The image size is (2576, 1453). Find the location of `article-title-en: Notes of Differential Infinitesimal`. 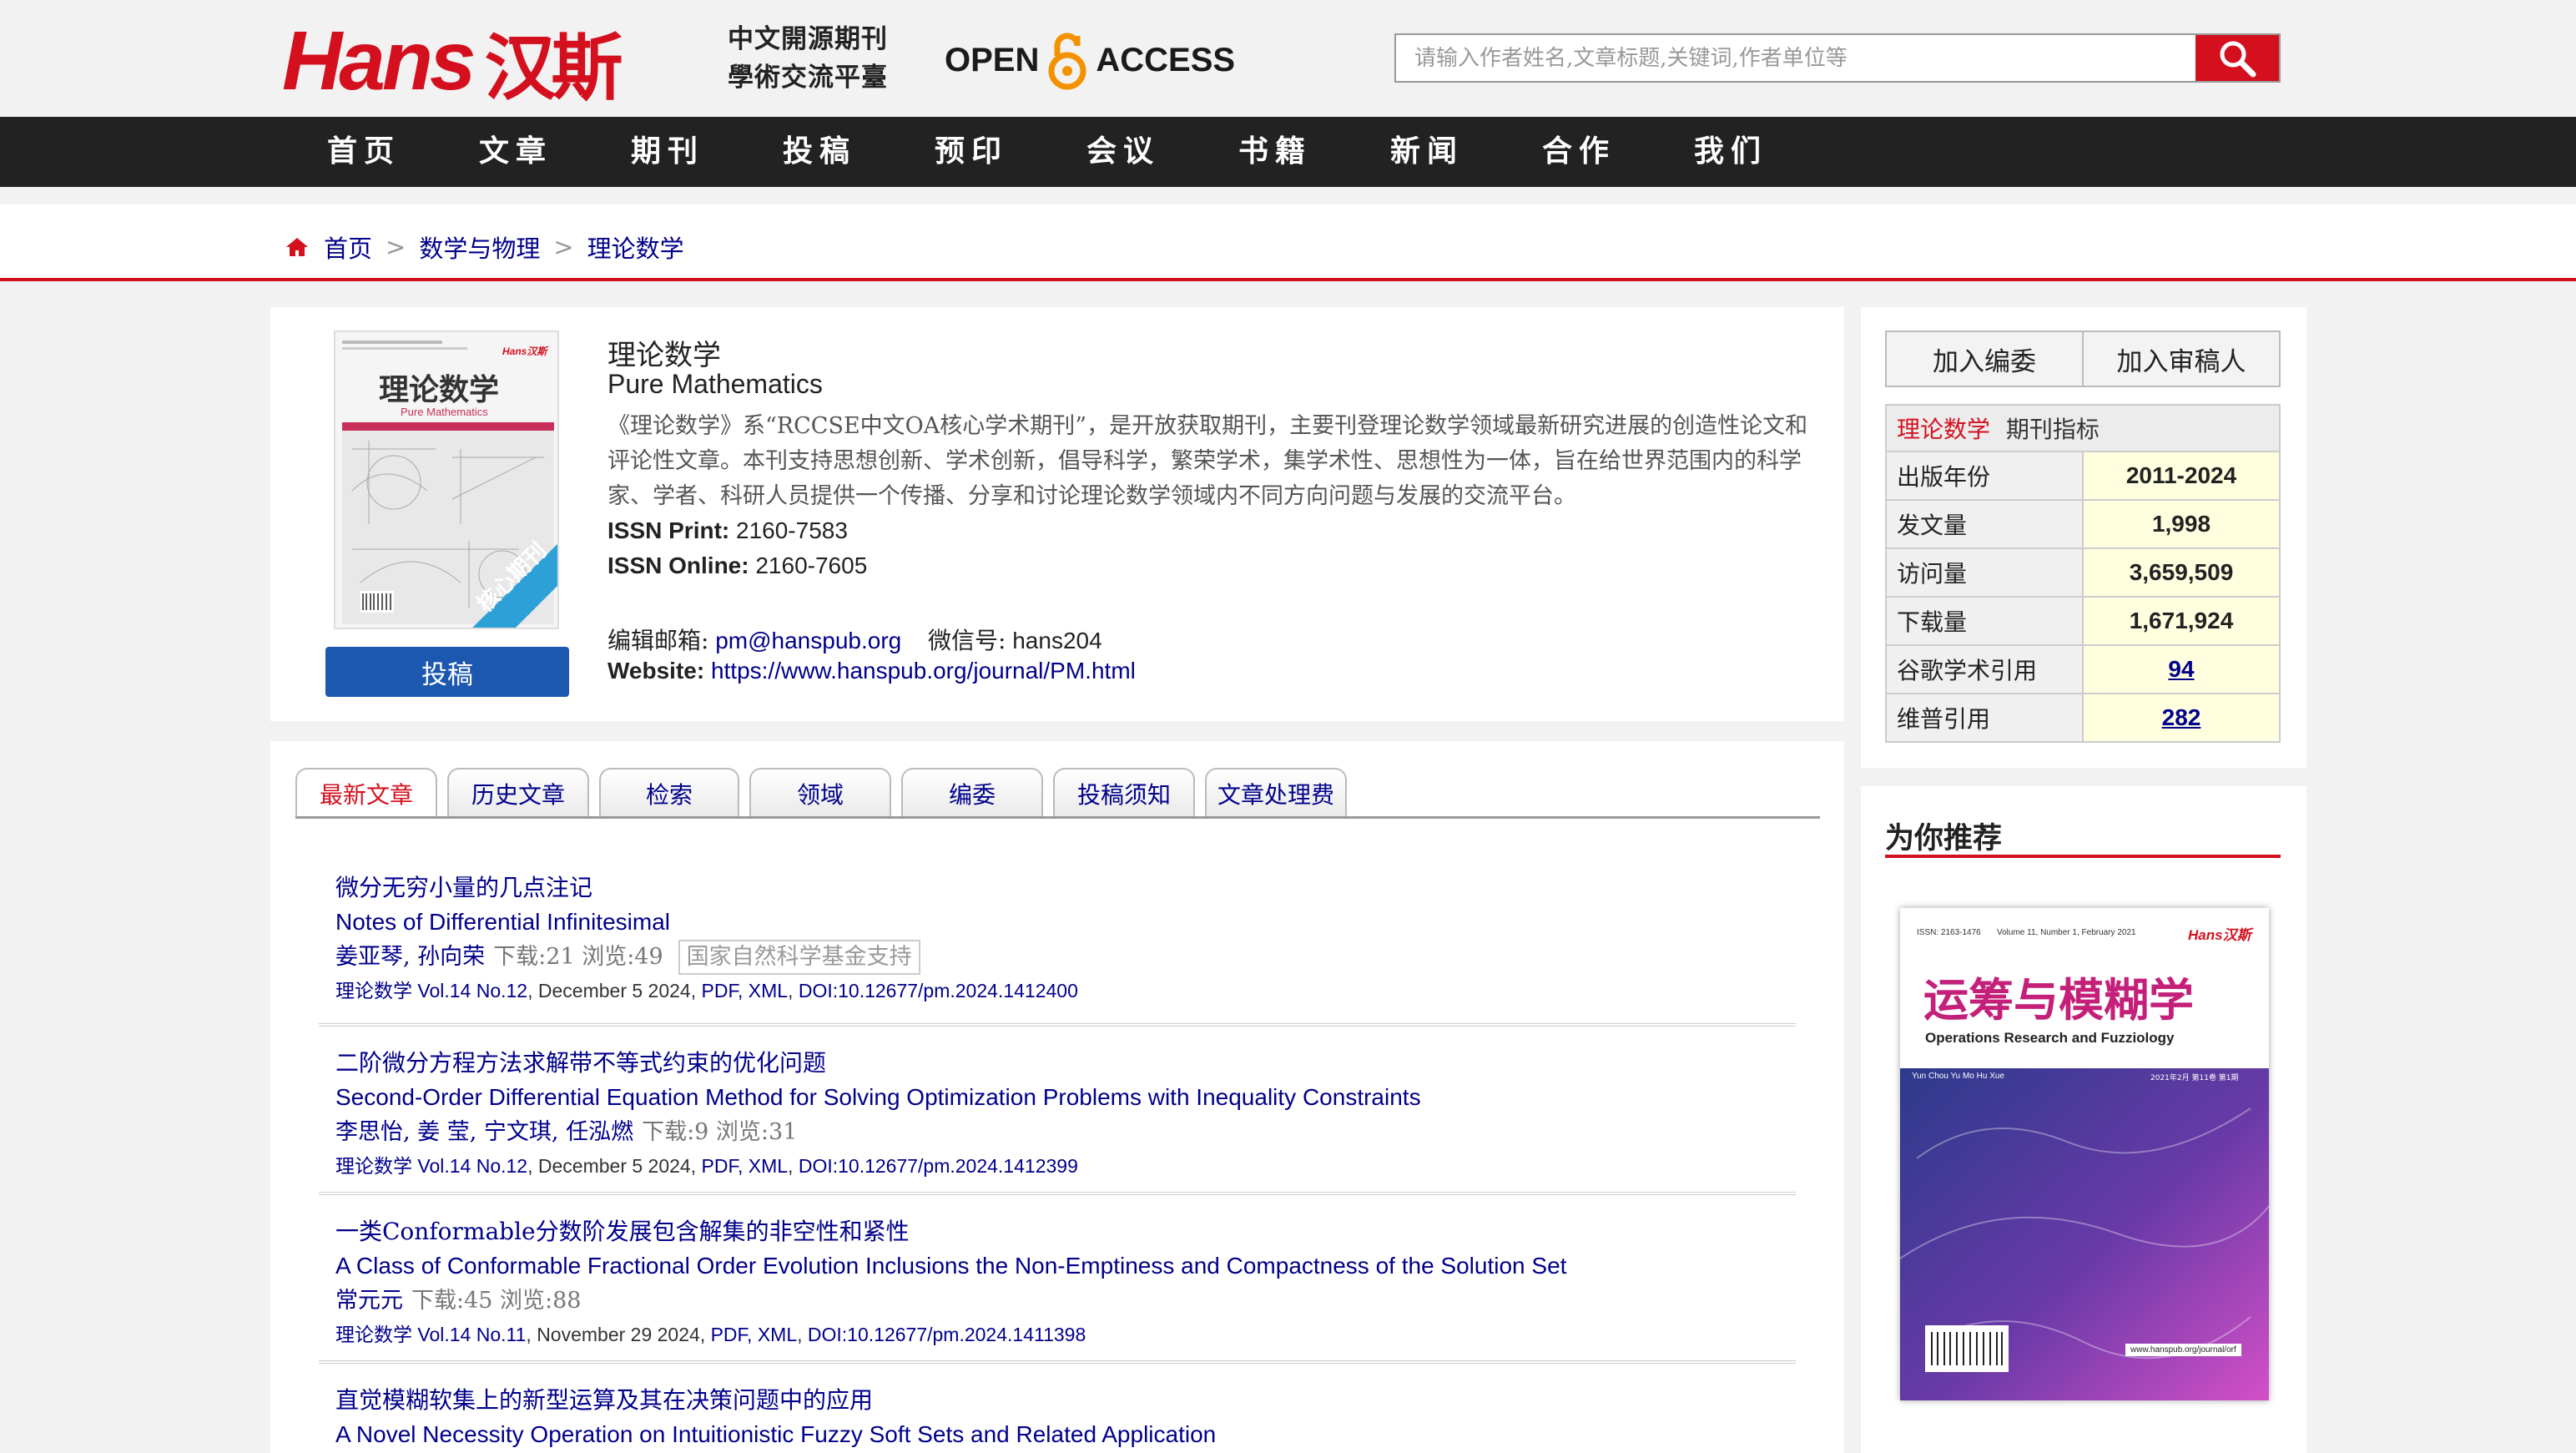

article-title-en: Notes of Differential Infinitesimal is located at coordinates (706, 922).